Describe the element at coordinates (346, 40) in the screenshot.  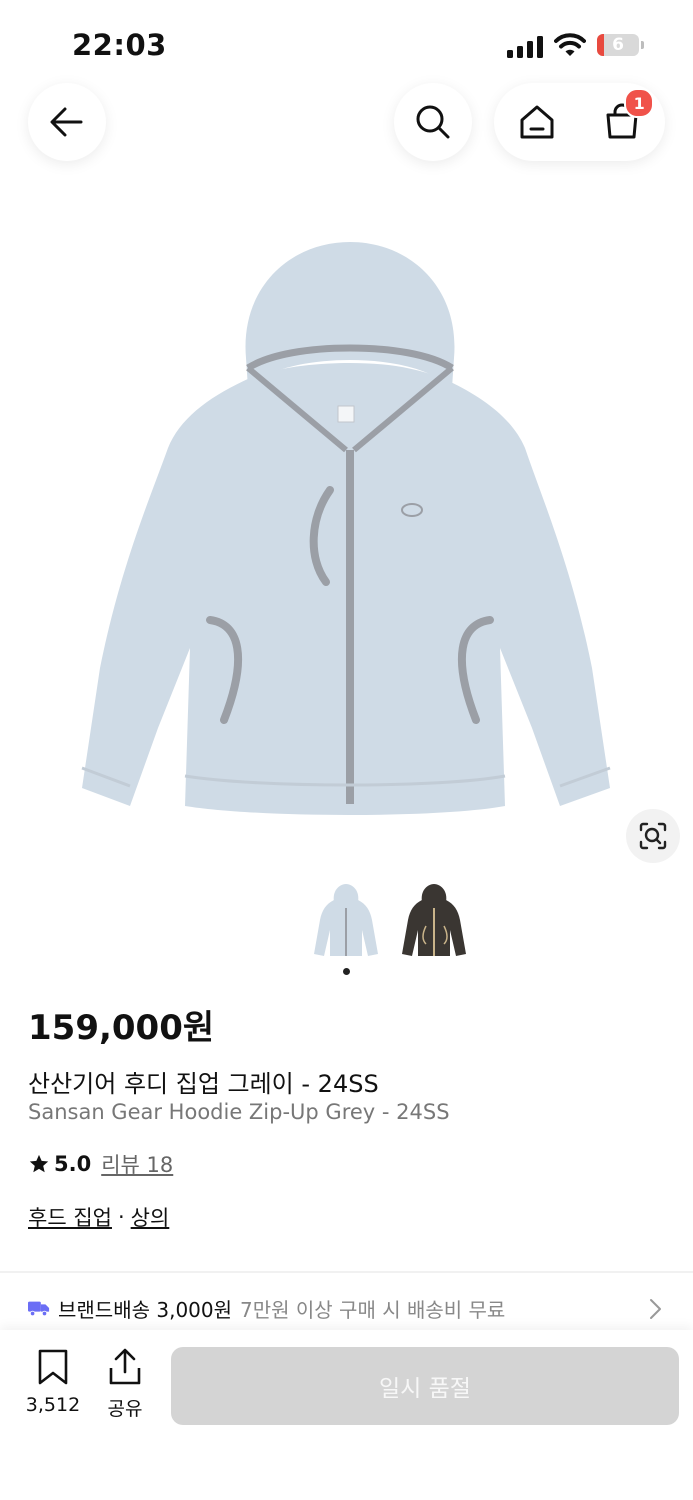
I see `status-bar: 22:03 6` at that location.